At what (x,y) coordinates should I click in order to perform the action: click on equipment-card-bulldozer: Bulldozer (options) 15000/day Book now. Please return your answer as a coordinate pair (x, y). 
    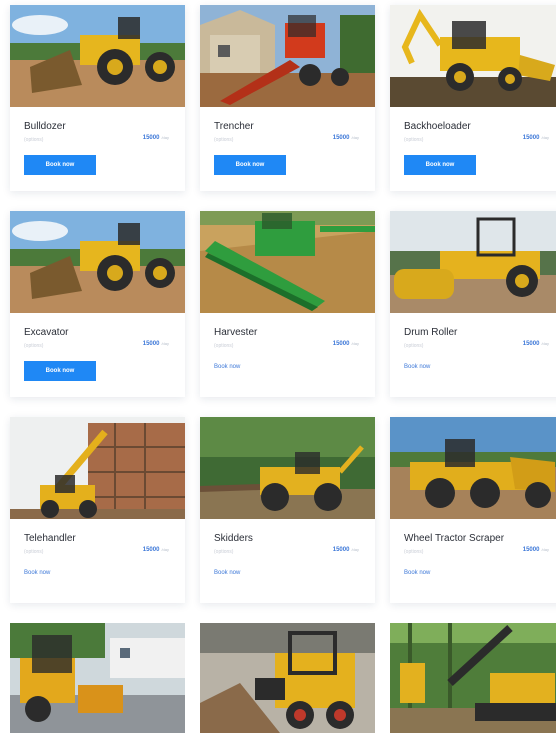
    Looking at the image, I should click on (97, 98).